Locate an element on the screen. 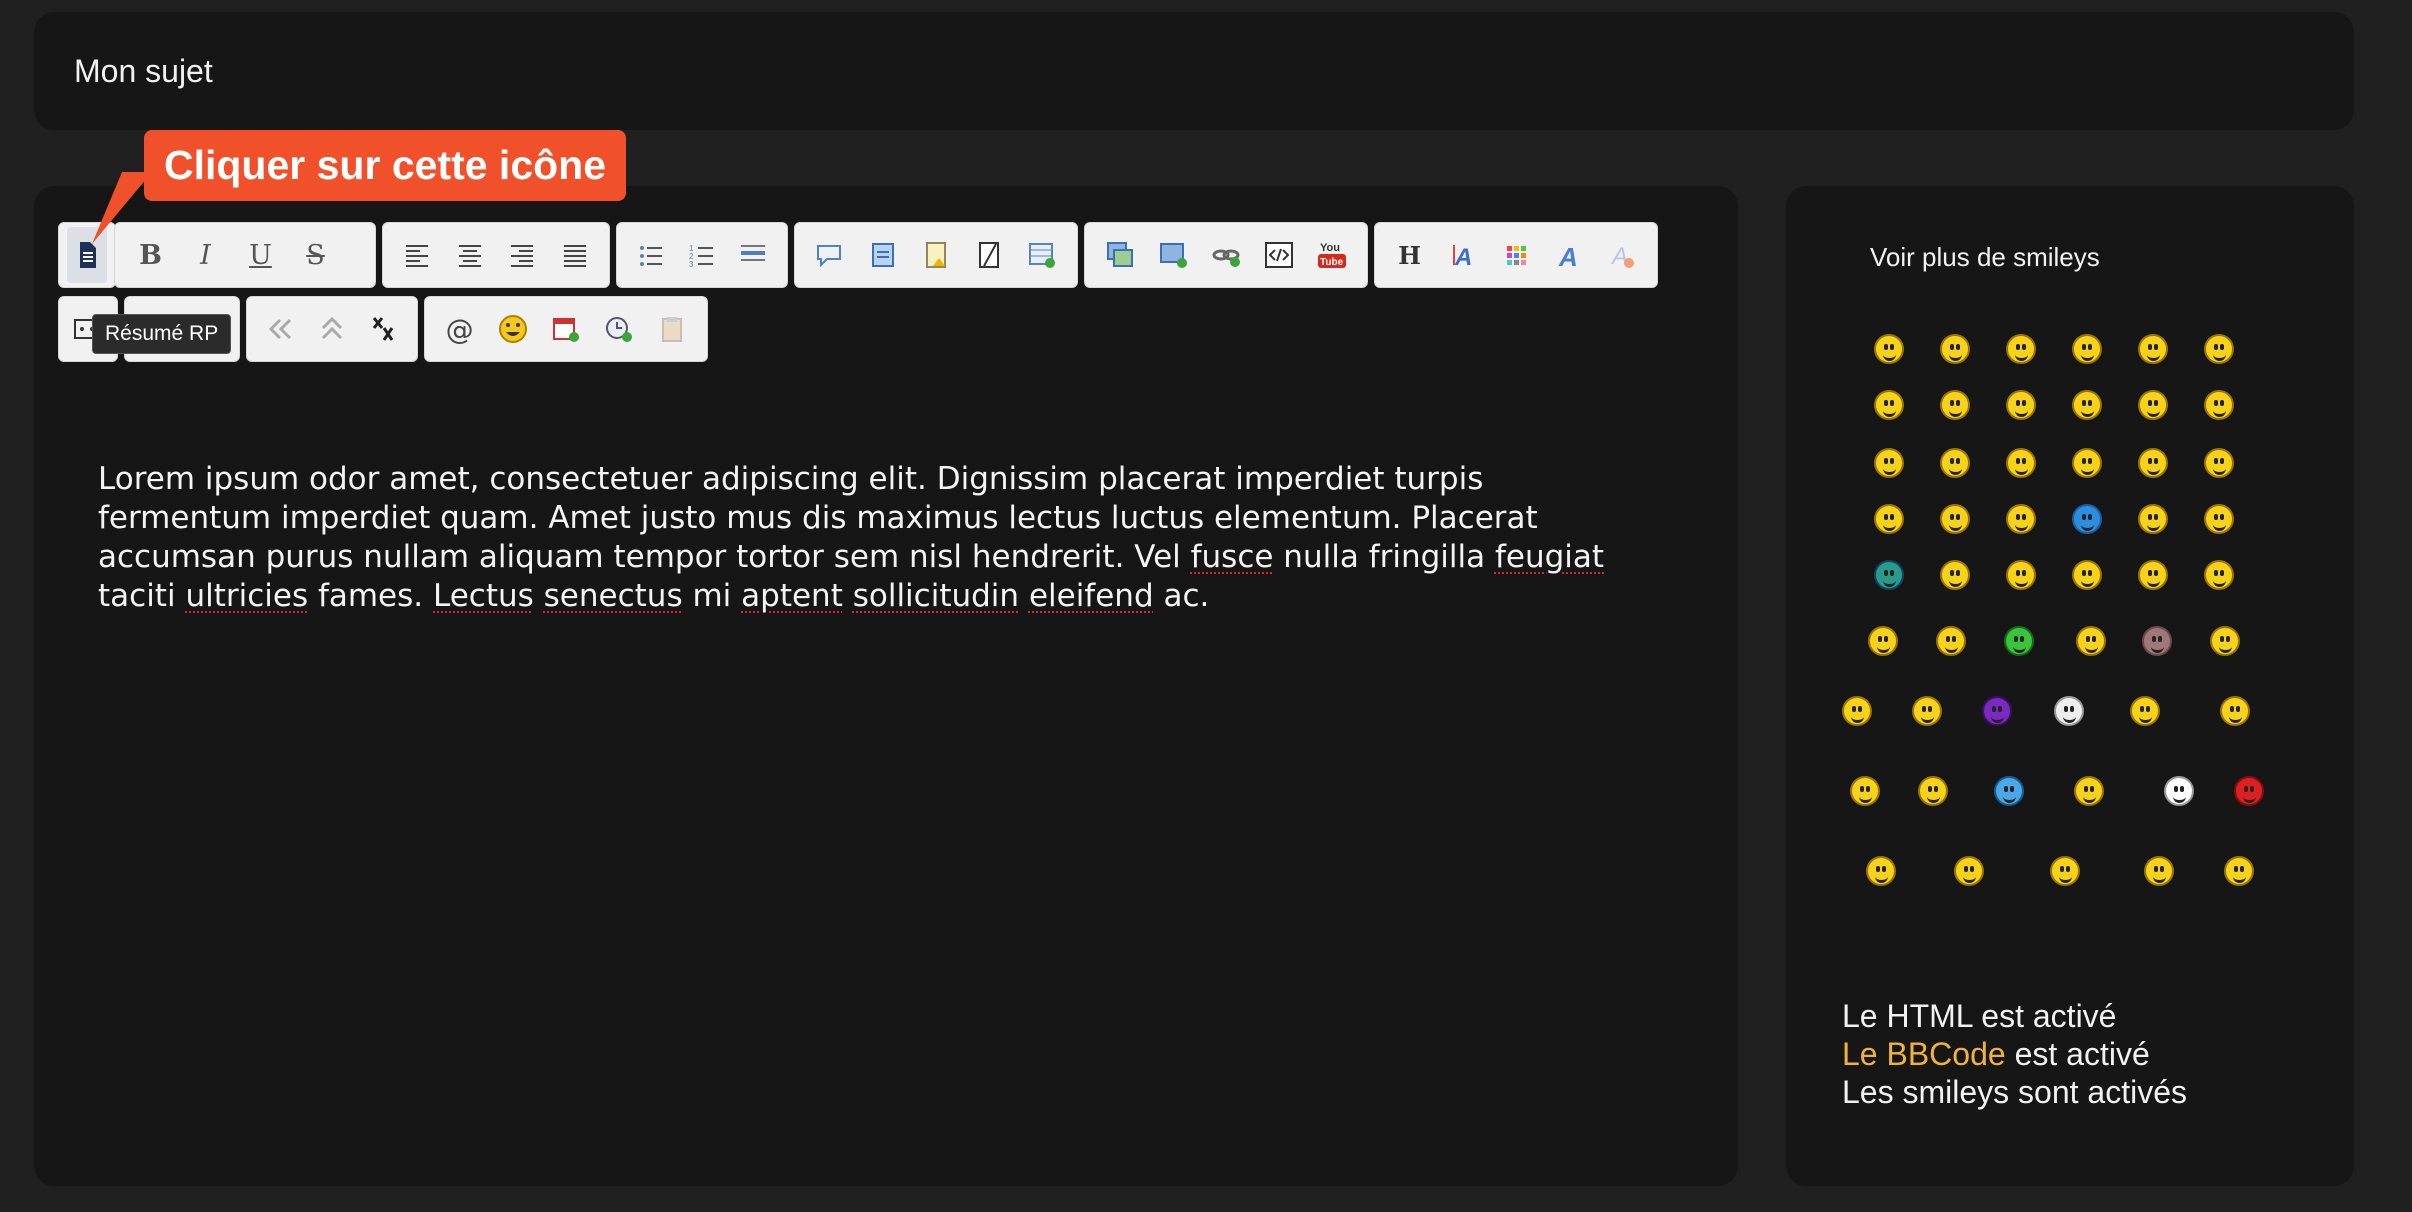 Image resolution: width=2412 pixels, height=1212 pixels. script-button is located at coordinates (882, 255).